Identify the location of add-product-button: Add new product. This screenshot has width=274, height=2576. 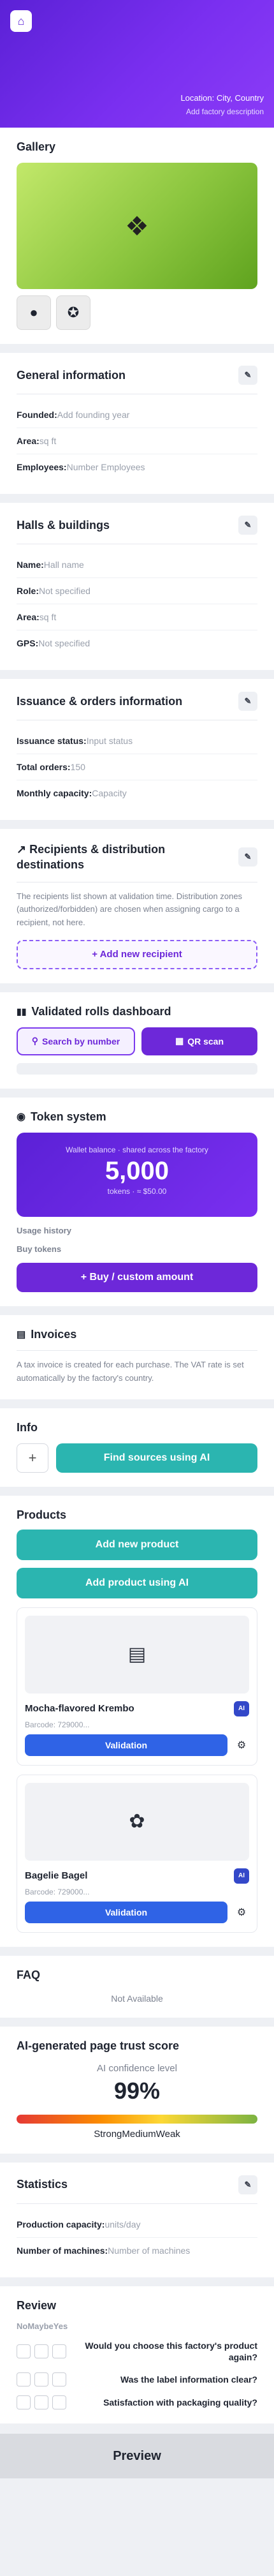
(137, 1544).